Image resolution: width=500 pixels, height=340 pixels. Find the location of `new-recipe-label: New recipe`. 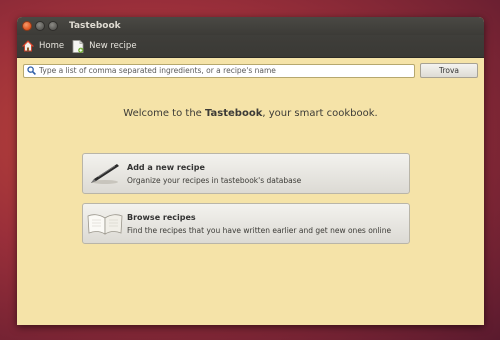

new-recipe-label: New recipe is located at coordinates (113, 46).